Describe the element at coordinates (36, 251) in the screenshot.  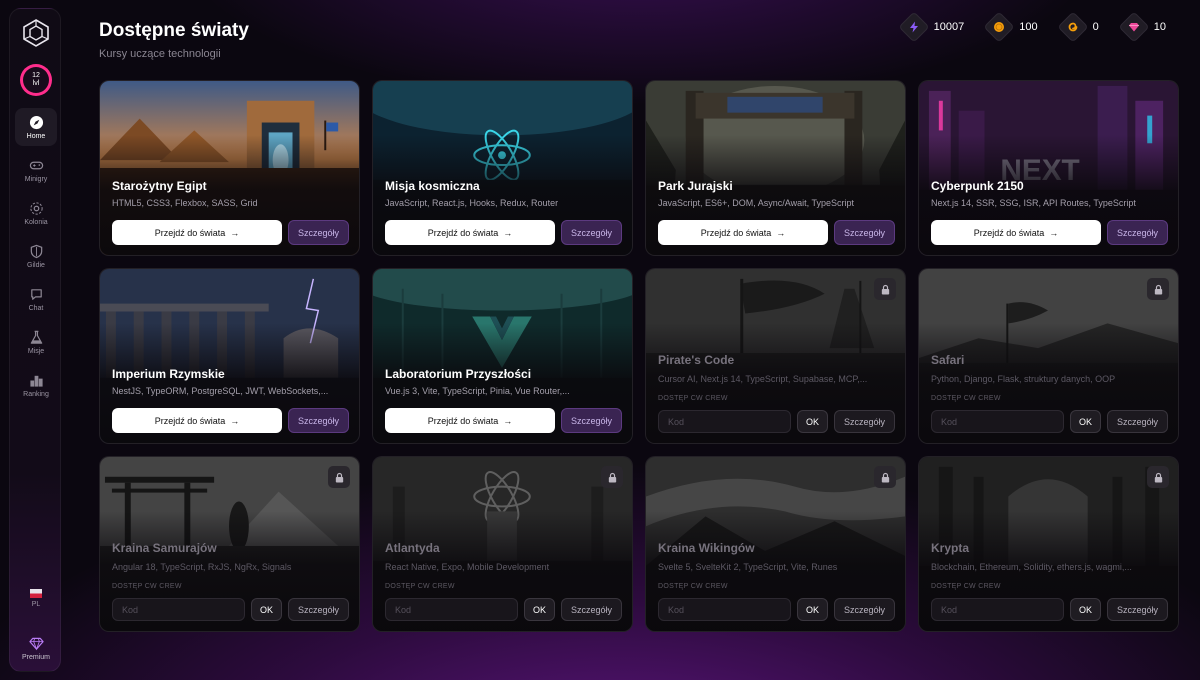
I see `shield-icon` at that location.